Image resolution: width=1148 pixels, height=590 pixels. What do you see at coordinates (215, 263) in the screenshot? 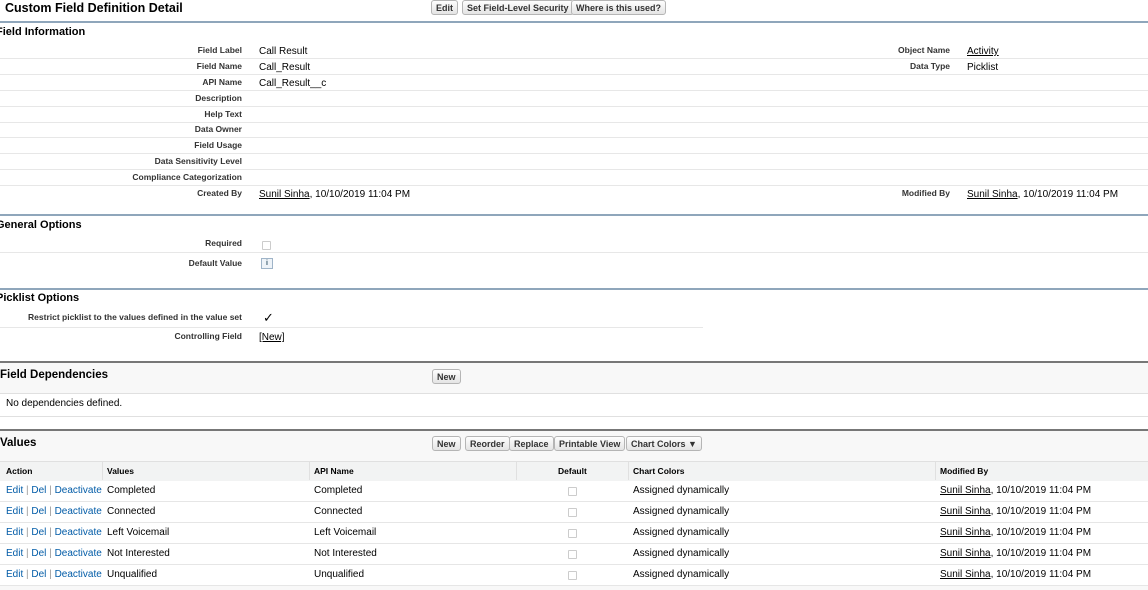
I see `default-value-label: Default Value` at bounding box center [215, 263].